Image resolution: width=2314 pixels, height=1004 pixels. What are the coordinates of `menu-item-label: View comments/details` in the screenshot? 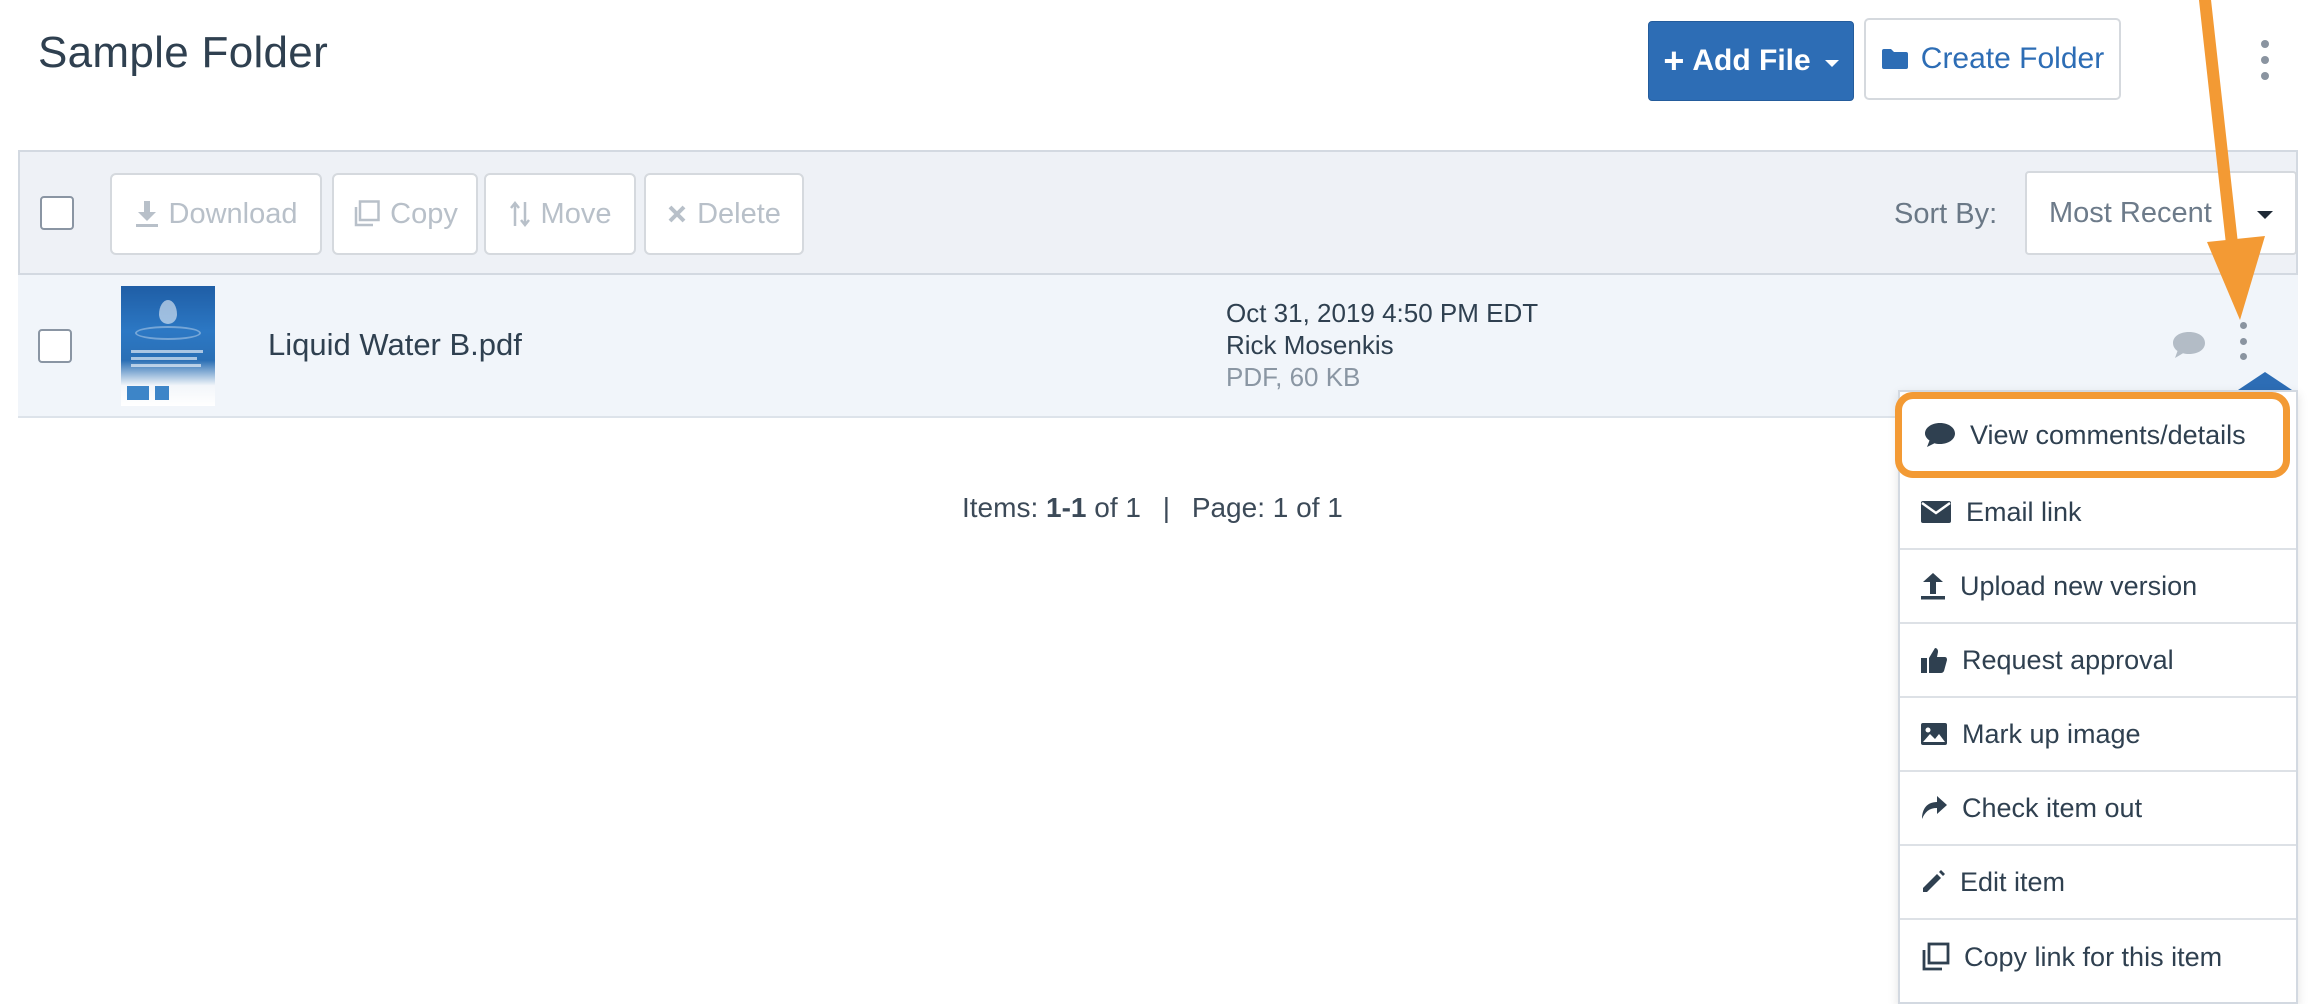 It's located at (2108, 434).